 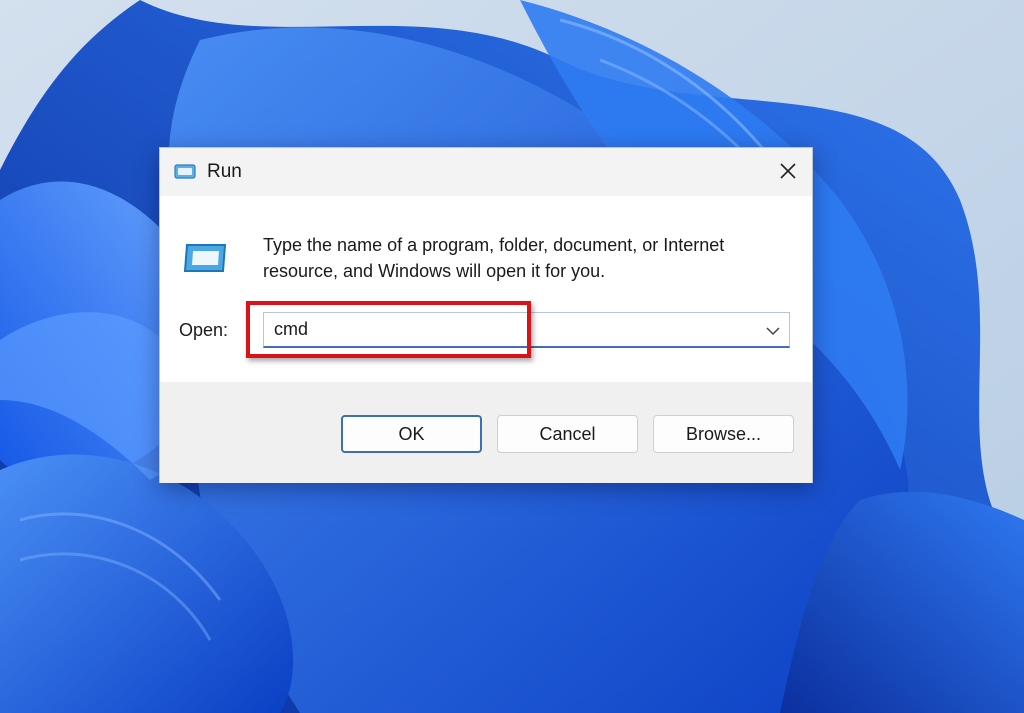 What do you see at coordinates (486, 172) in the screenshot?
I see `title-bar: Run` at bounding box center [486, 172].